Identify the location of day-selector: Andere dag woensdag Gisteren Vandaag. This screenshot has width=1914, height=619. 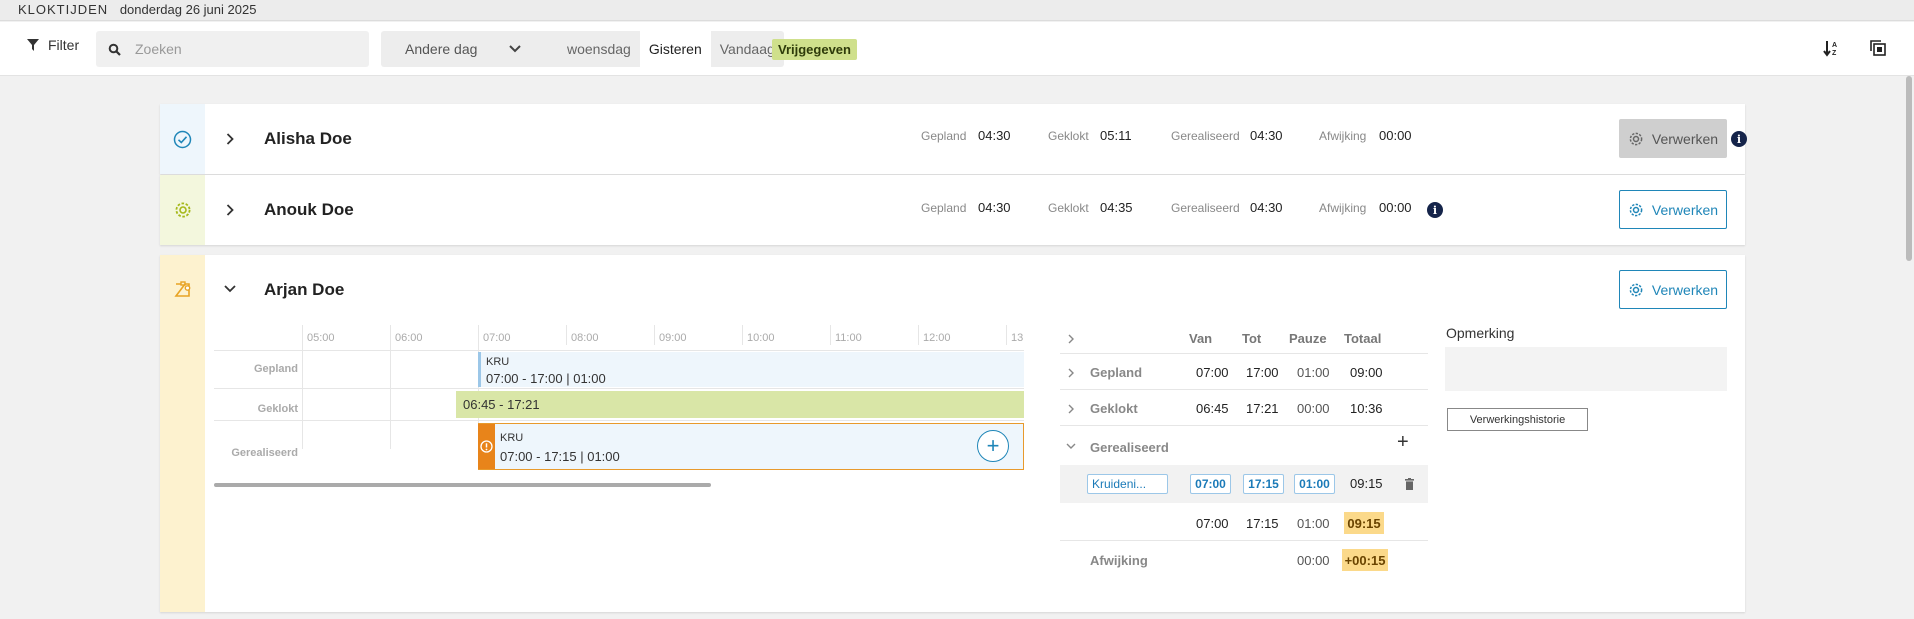
(582, 49).